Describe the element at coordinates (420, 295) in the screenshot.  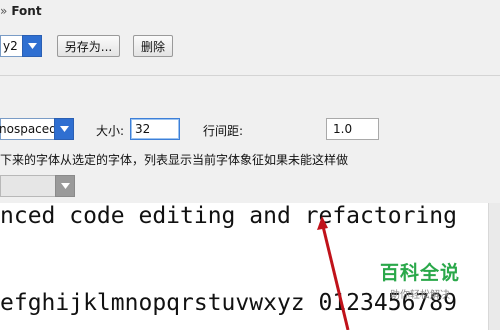
I see `watermark-subtitle: 助你轻松解决` at that location.